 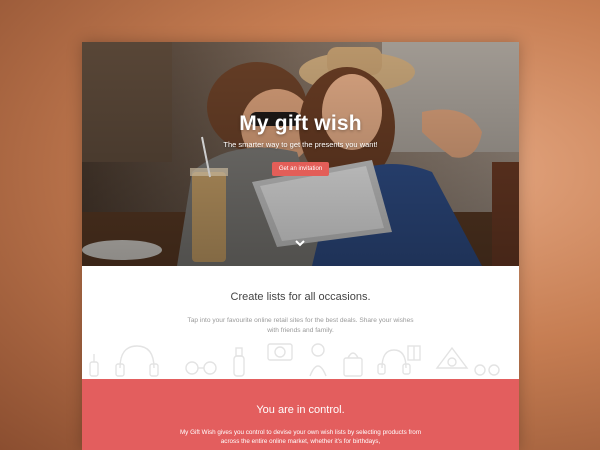 What do you see at coordinates (300, 169) in the screenshot?
I see `get-invitation-button: Get an invitation` at bounding box center [300, 169].